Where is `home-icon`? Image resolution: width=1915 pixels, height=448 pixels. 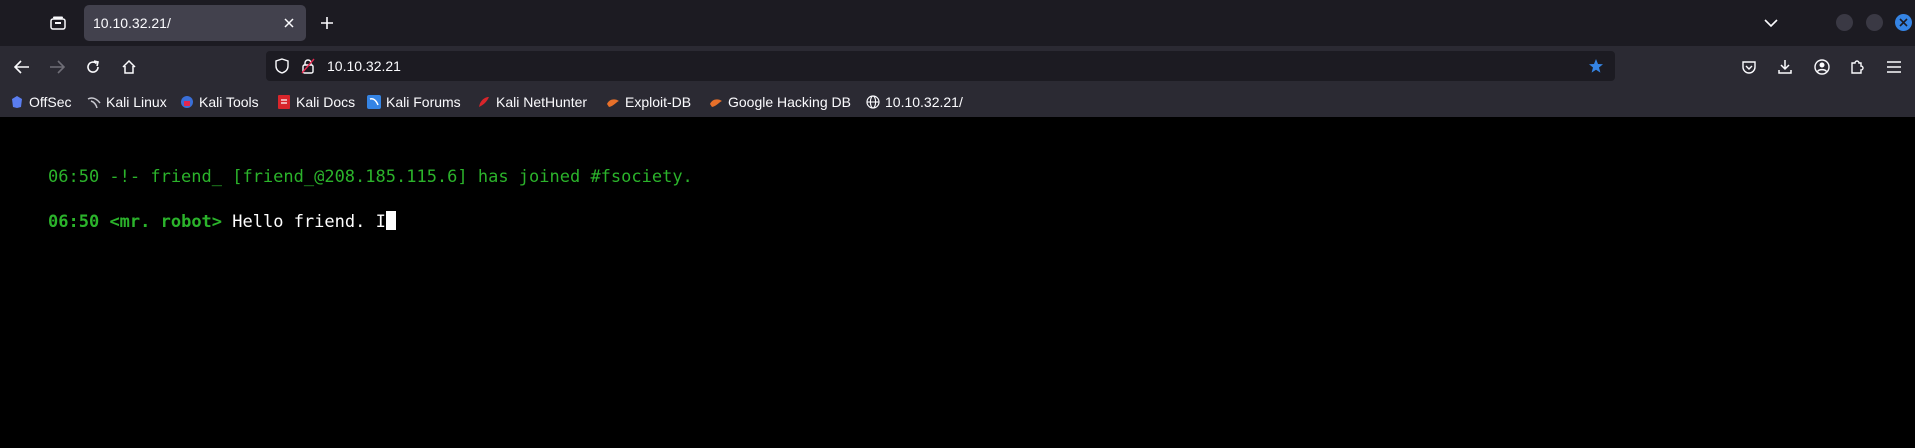
home-icon is located at coordinates (129, 66).